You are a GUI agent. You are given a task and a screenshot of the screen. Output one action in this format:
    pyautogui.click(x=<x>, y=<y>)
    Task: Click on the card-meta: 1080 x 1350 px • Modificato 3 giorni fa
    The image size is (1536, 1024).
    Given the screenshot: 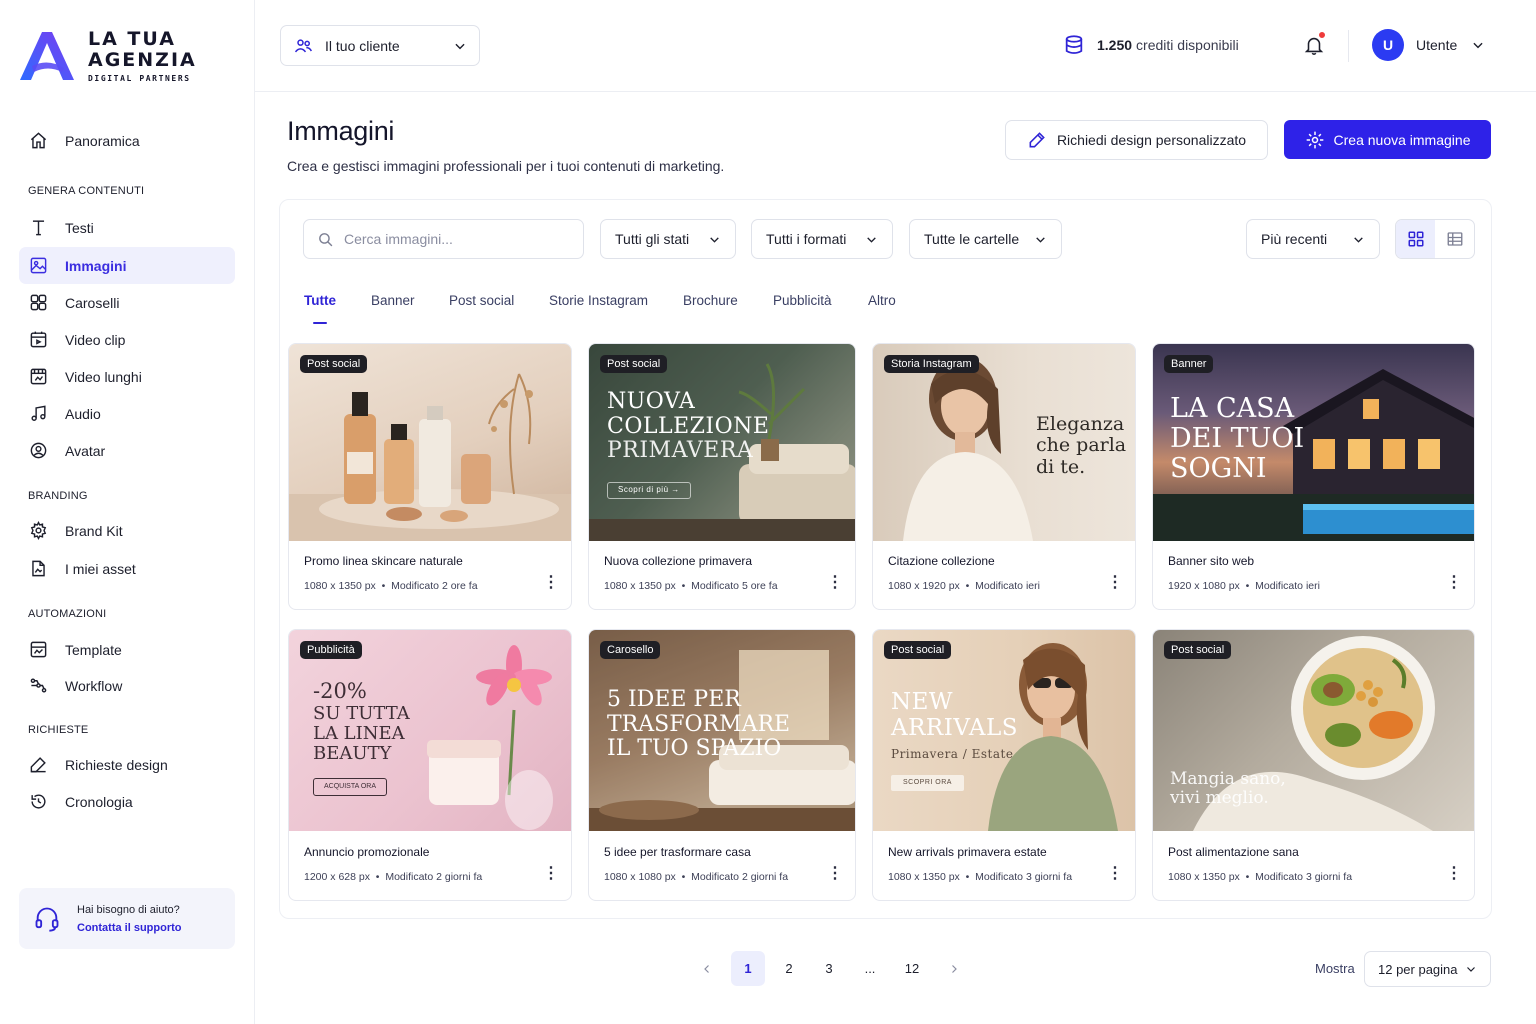 What is the action you would take?
    pyautogui.click(x=980, y=877)
    